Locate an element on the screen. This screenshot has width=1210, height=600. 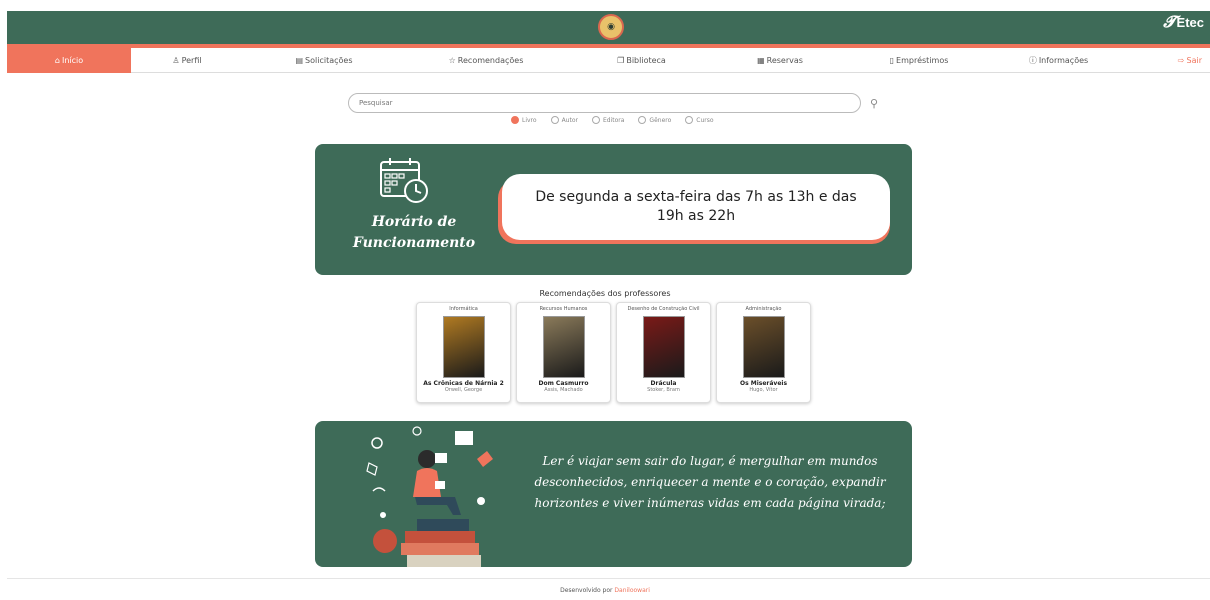
inbox-icon: ▤ is located at coordinates (299, 60).